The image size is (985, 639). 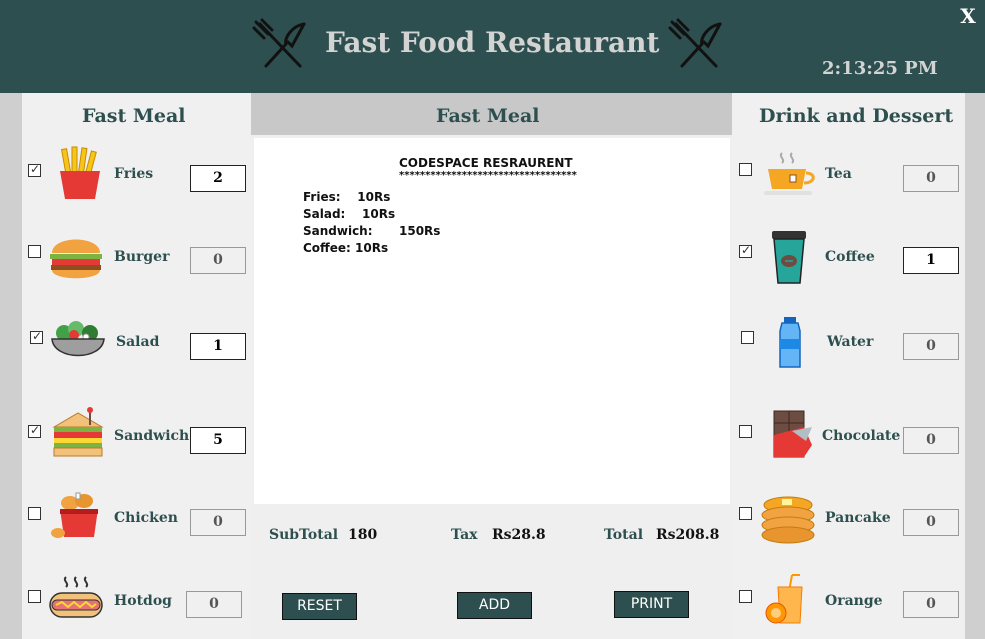 What do you see at coordinates (347, 197) in the screenshot?
I see `receipt-line: Fries: 10Rs` at bounding box center [347, 197].